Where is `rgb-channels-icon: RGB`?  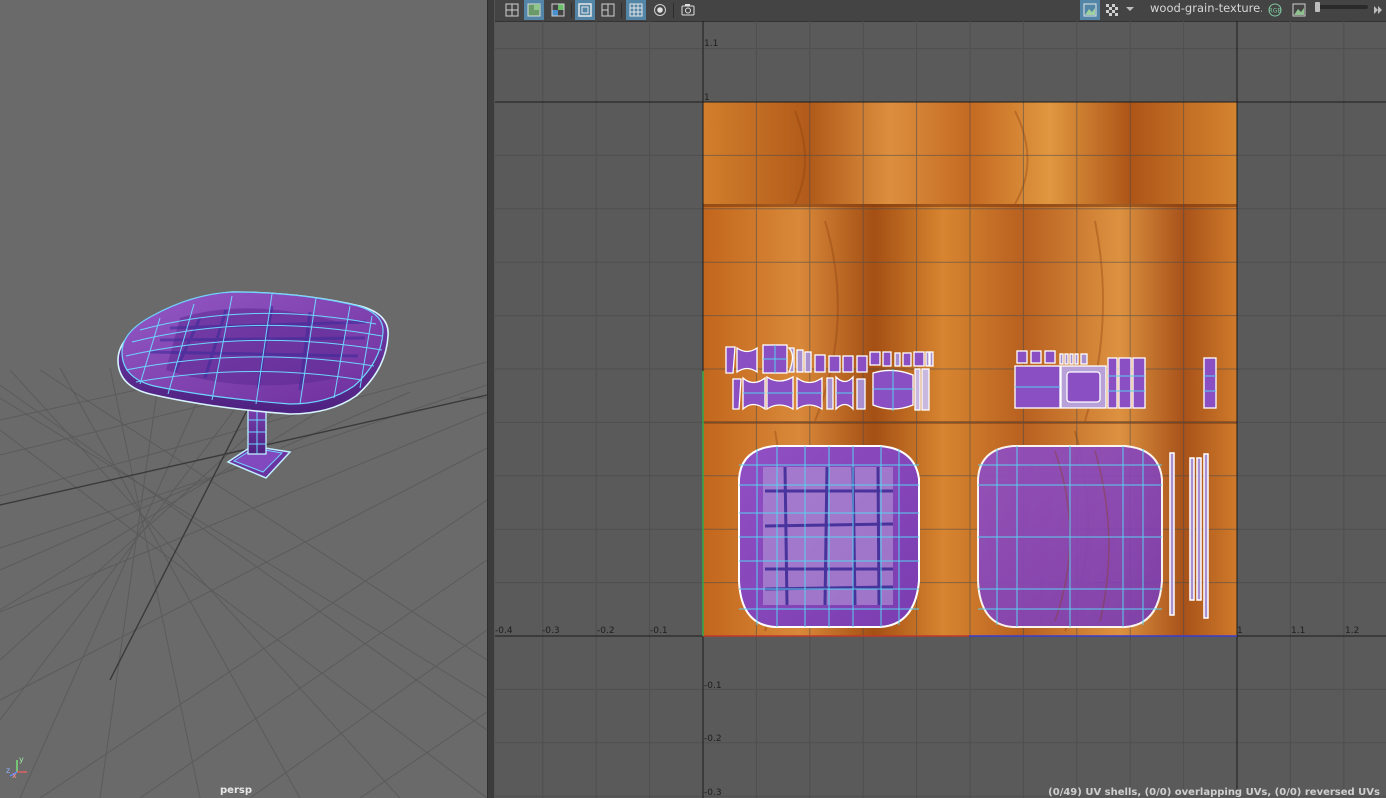
rgb-channels-icon: RGB is located at coordinates (1275, 10).